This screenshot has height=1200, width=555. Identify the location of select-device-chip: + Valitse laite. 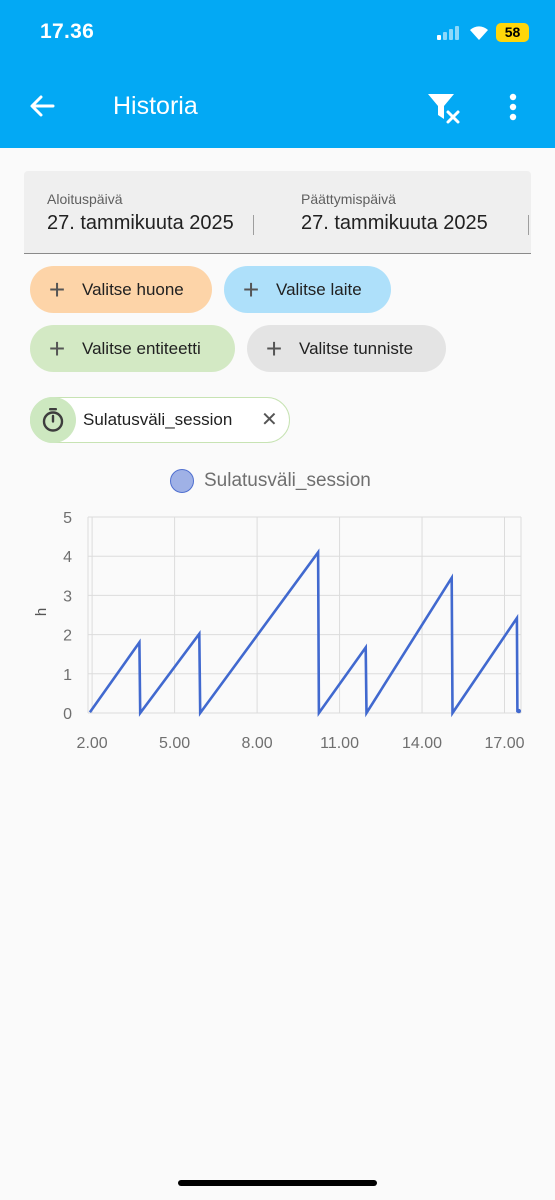
(307, 289).